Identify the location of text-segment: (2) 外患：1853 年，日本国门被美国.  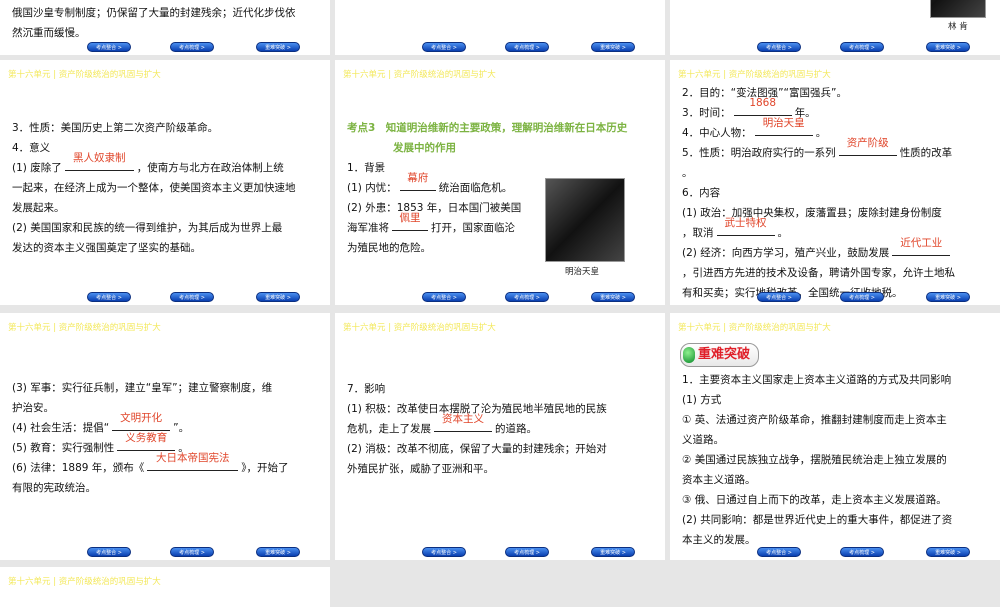
(434, 208).